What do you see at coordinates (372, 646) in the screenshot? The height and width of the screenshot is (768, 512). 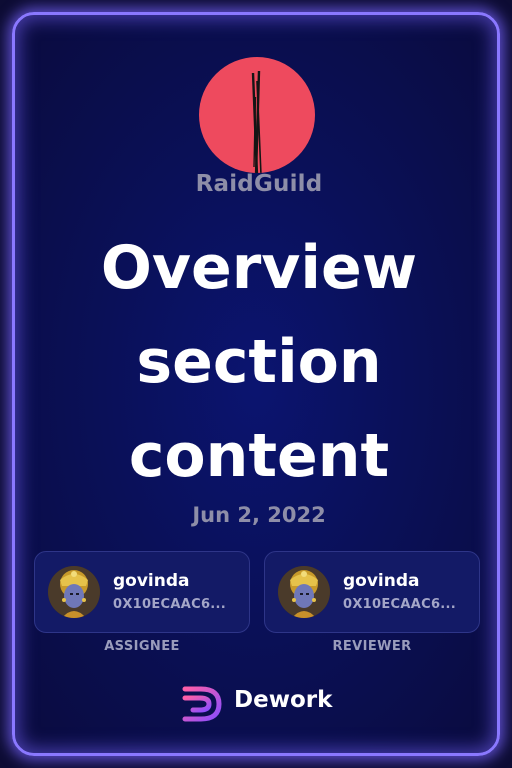 I see `reviewer-role-label: REVIEWER` at bounding box center [372, 646].